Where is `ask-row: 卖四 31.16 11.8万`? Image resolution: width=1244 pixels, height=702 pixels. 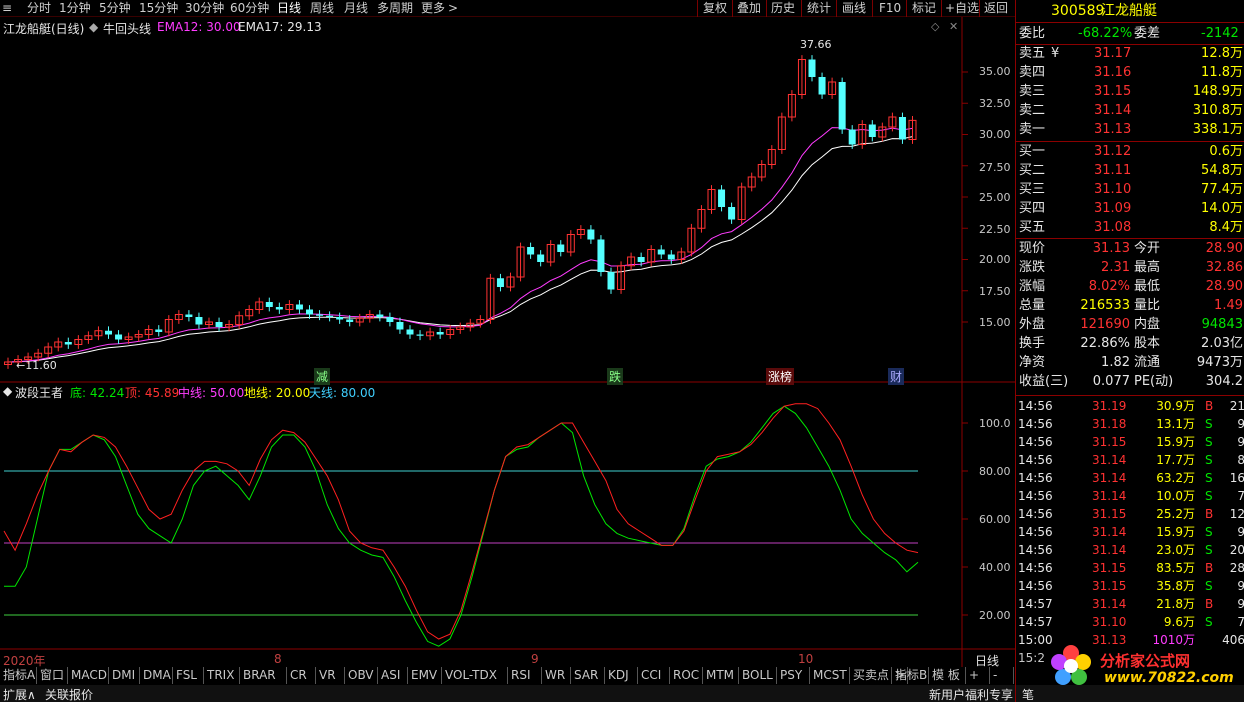 ask-row: 卖四 31.16 11.8万 is located at coordinates (1130, 73).